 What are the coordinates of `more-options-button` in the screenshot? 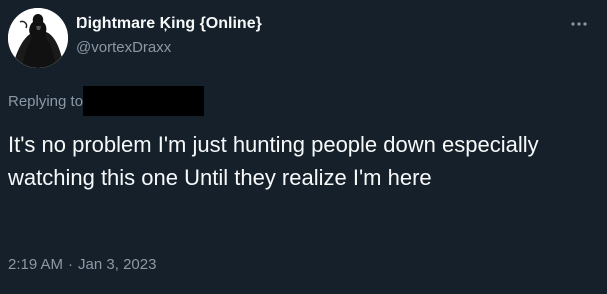 It's located at (579, 24).